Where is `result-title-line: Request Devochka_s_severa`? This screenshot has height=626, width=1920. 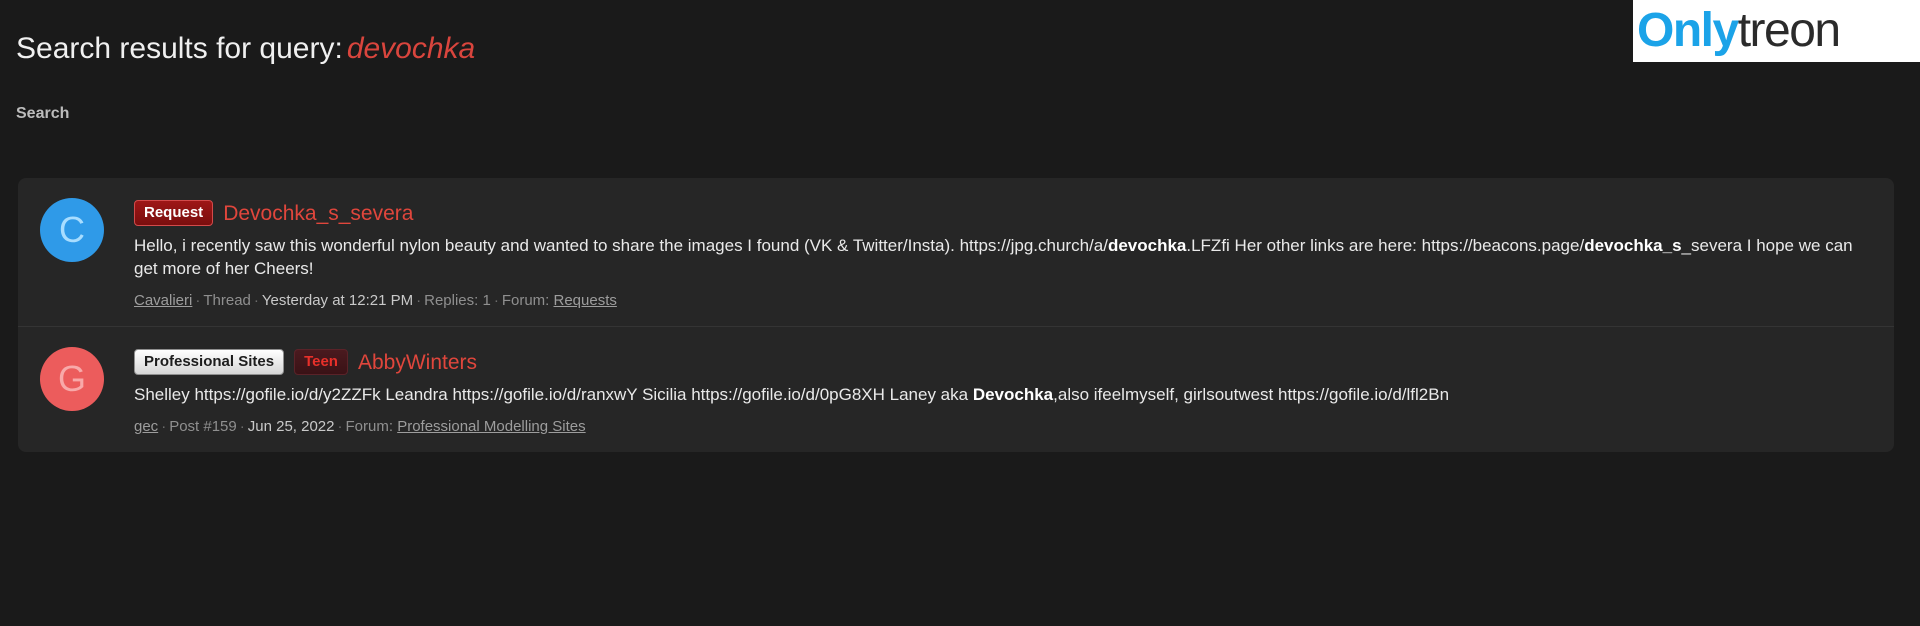 result-title-line: Request Devochka_s_severa is located at coordinates (1002, 213).